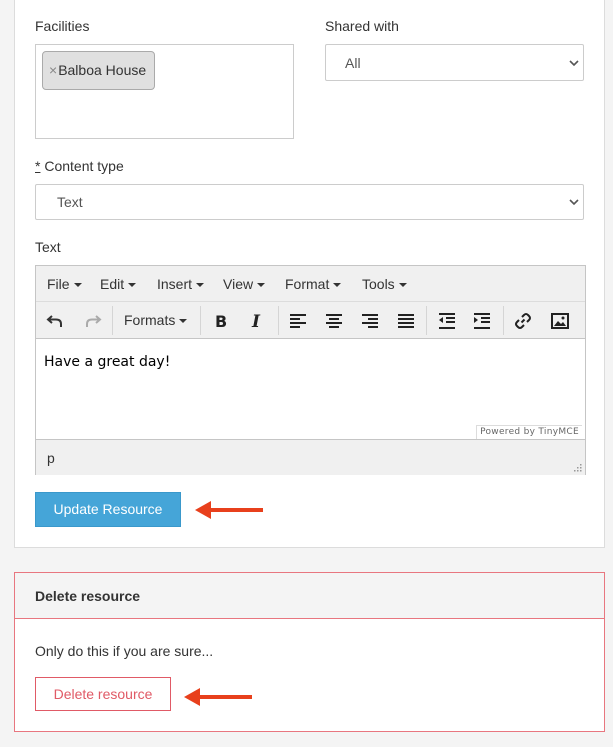 The height and width of the screenshot is (747, 613). What do you see at coordinates (370, 321) in the screenshot?
I see `align-right-icon` at bounding box center [370, 321].